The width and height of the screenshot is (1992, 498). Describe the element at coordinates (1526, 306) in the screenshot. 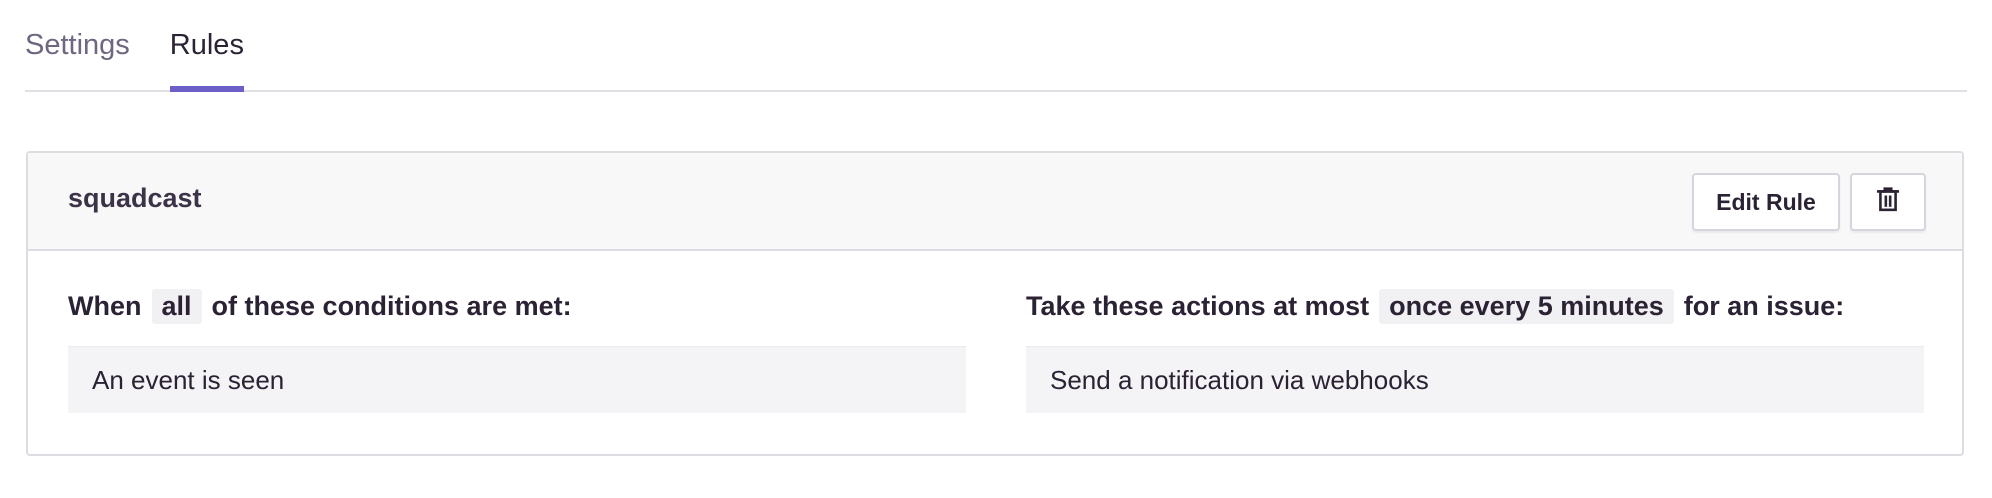

I see `action-frequency-badge: once every 5 minutes` at that location.